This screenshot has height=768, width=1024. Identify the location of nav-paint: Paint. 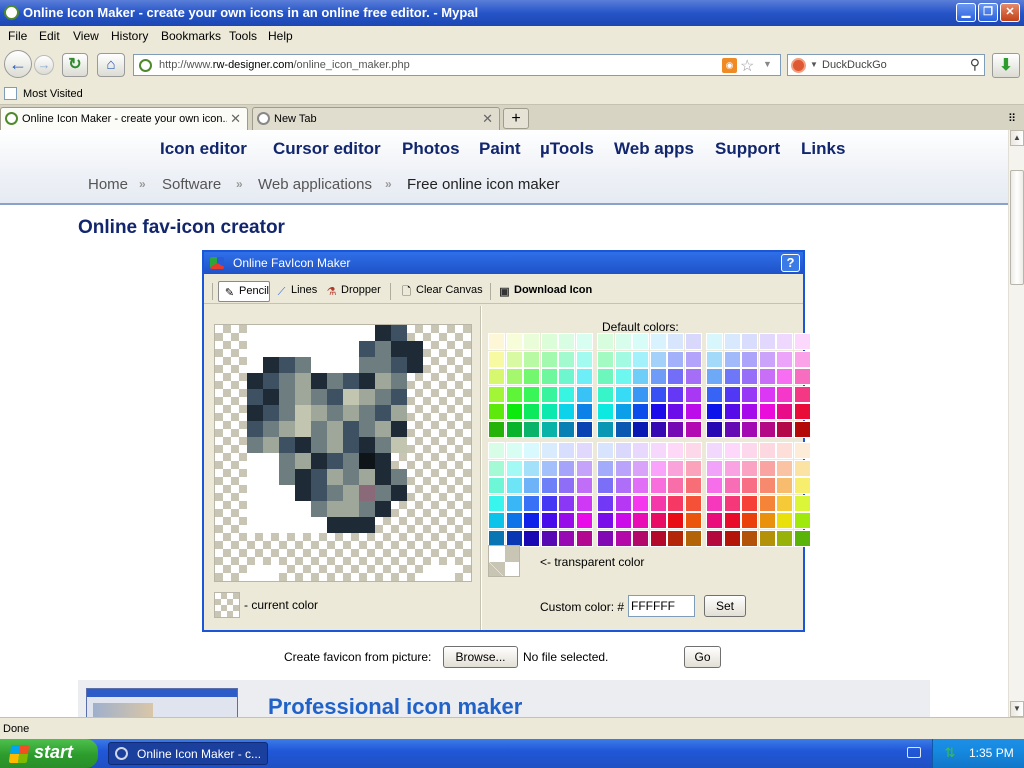
(500, 149).